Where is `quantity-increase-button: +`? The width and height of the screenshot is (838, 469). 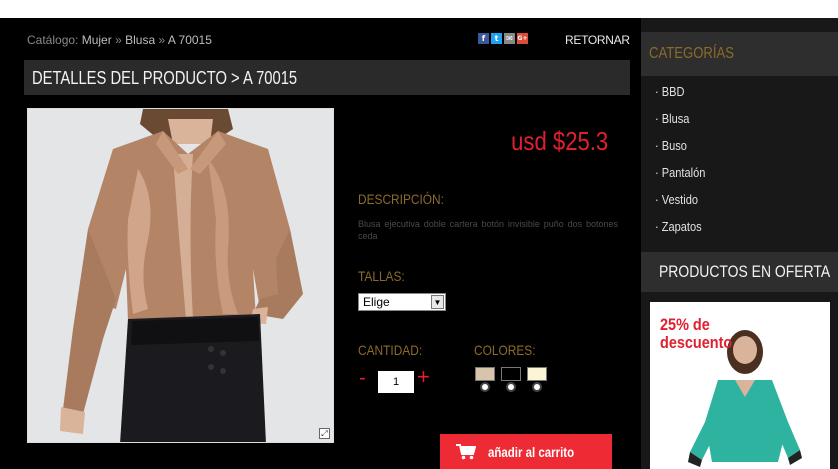 quantity-increase-button: + is located at coordinates (423, 377).